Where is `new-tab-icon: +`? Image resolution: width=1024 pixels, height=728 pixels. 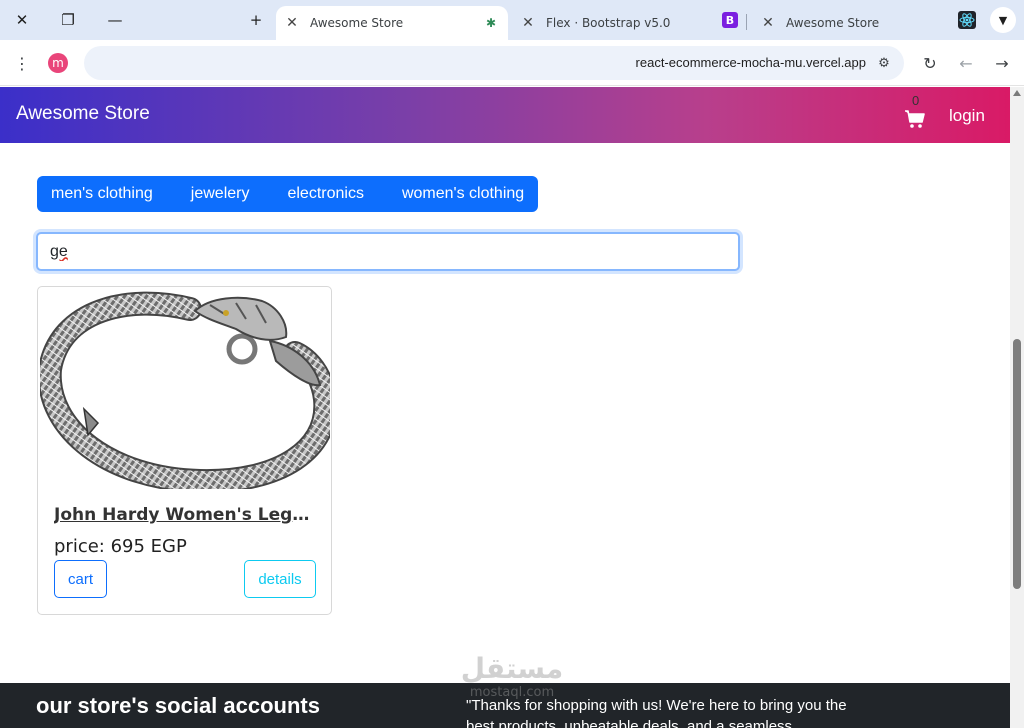
new-tab-icon: + is located at coordinates (256, 20).